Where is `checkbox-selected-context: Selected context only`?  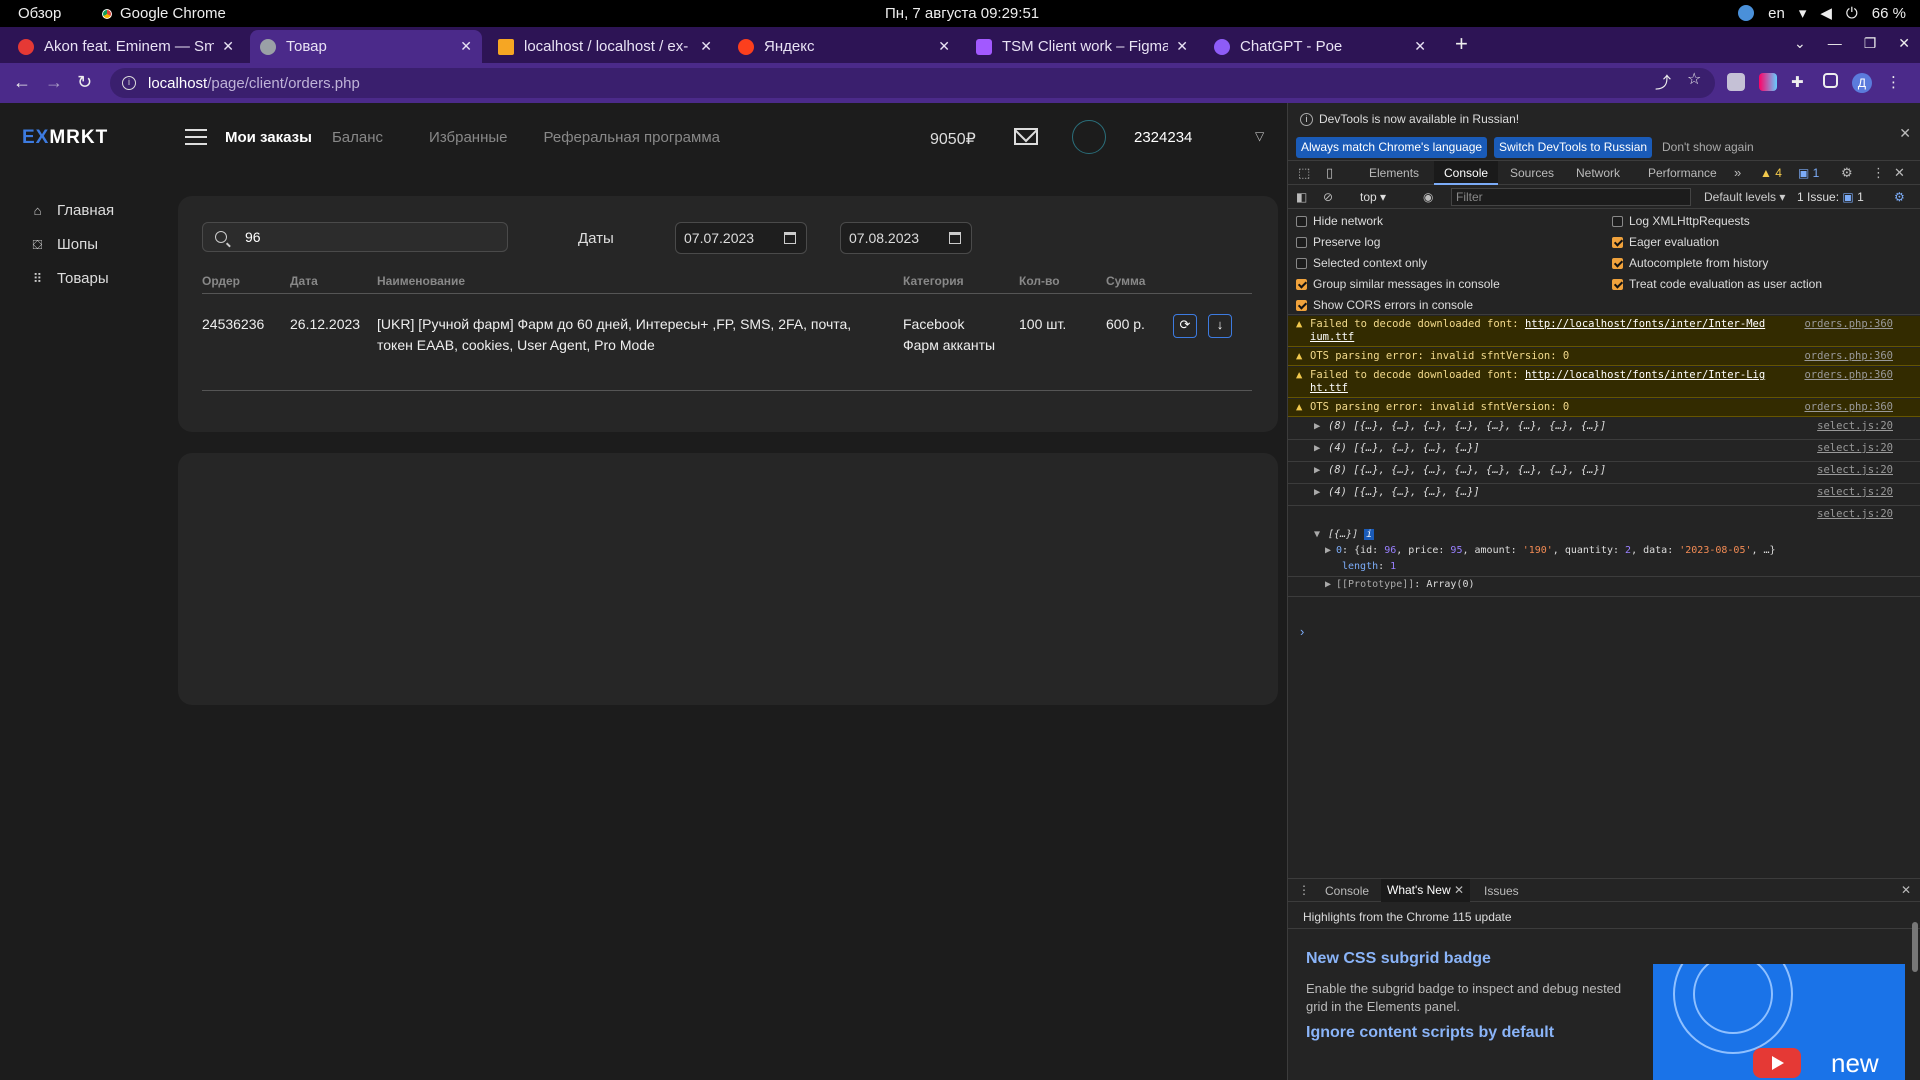 checkbox-selected-context: Selected context only is located at coordinates (1361, 263).